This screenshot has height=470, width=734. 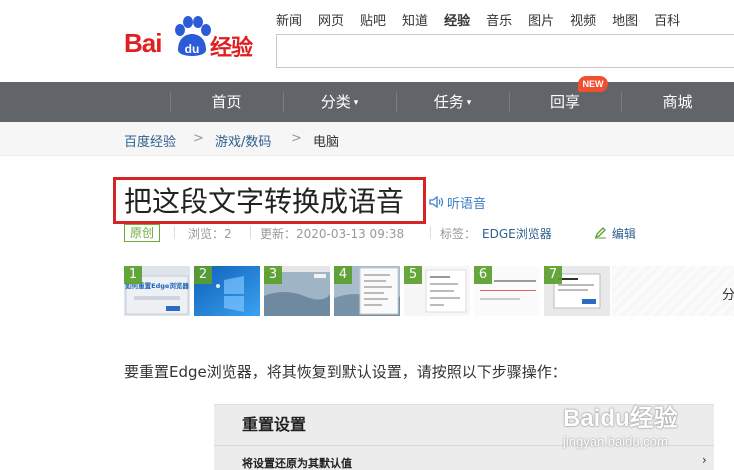 I want to click on product-nav-item: 网页, so click(x=331, y=20).